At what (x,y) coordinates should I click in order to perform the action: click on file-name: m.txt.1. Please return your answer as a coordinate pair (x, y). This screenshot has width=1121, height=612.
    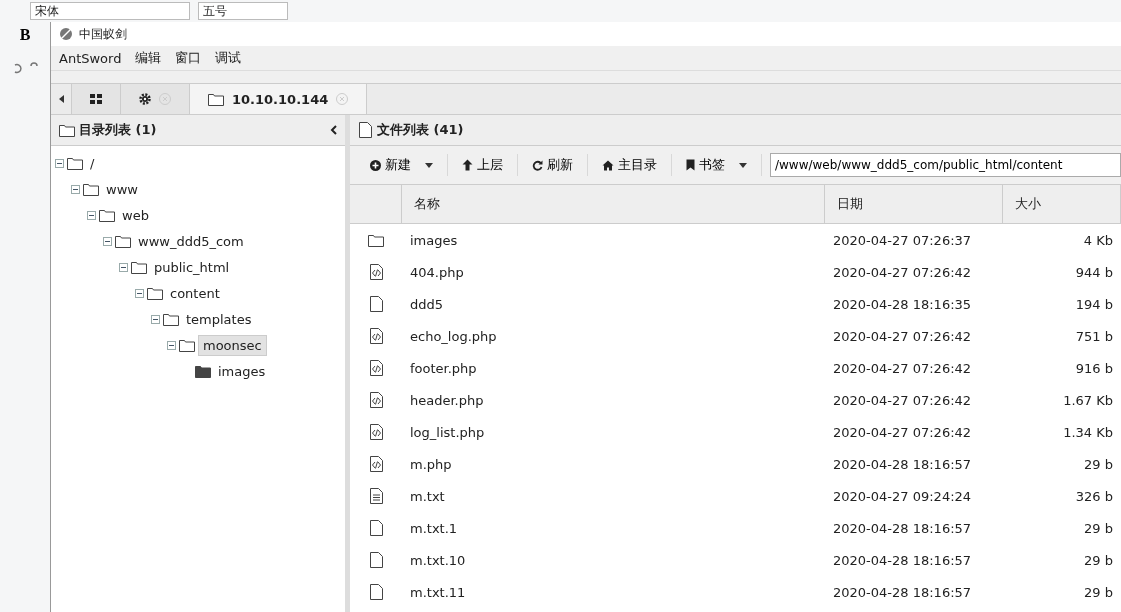
    Looking at the image, I should click on (434, 528).